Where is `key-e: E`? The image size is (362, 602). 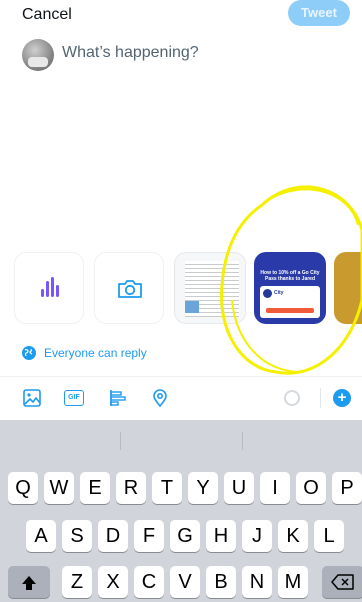
key-e: E is located at coordinates (95, 488).